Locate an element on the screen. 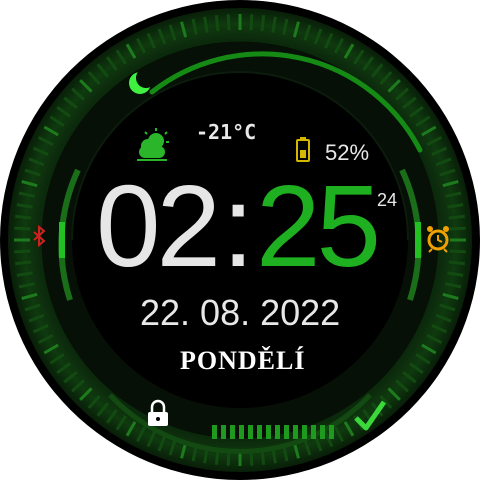  weekday-text: PONDĚLÍ is located at coordinates (243, 360).